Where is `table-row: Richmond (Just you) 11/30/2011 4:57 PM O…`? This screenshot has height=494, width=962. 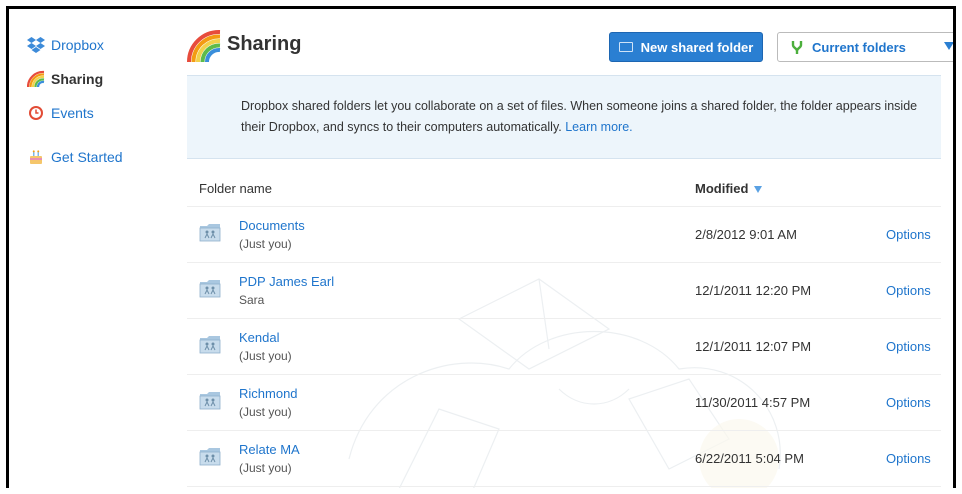
table-row: Richmond (Just you) 11/30/2011 4:57 PM O… is located at coordinates (564, 403).